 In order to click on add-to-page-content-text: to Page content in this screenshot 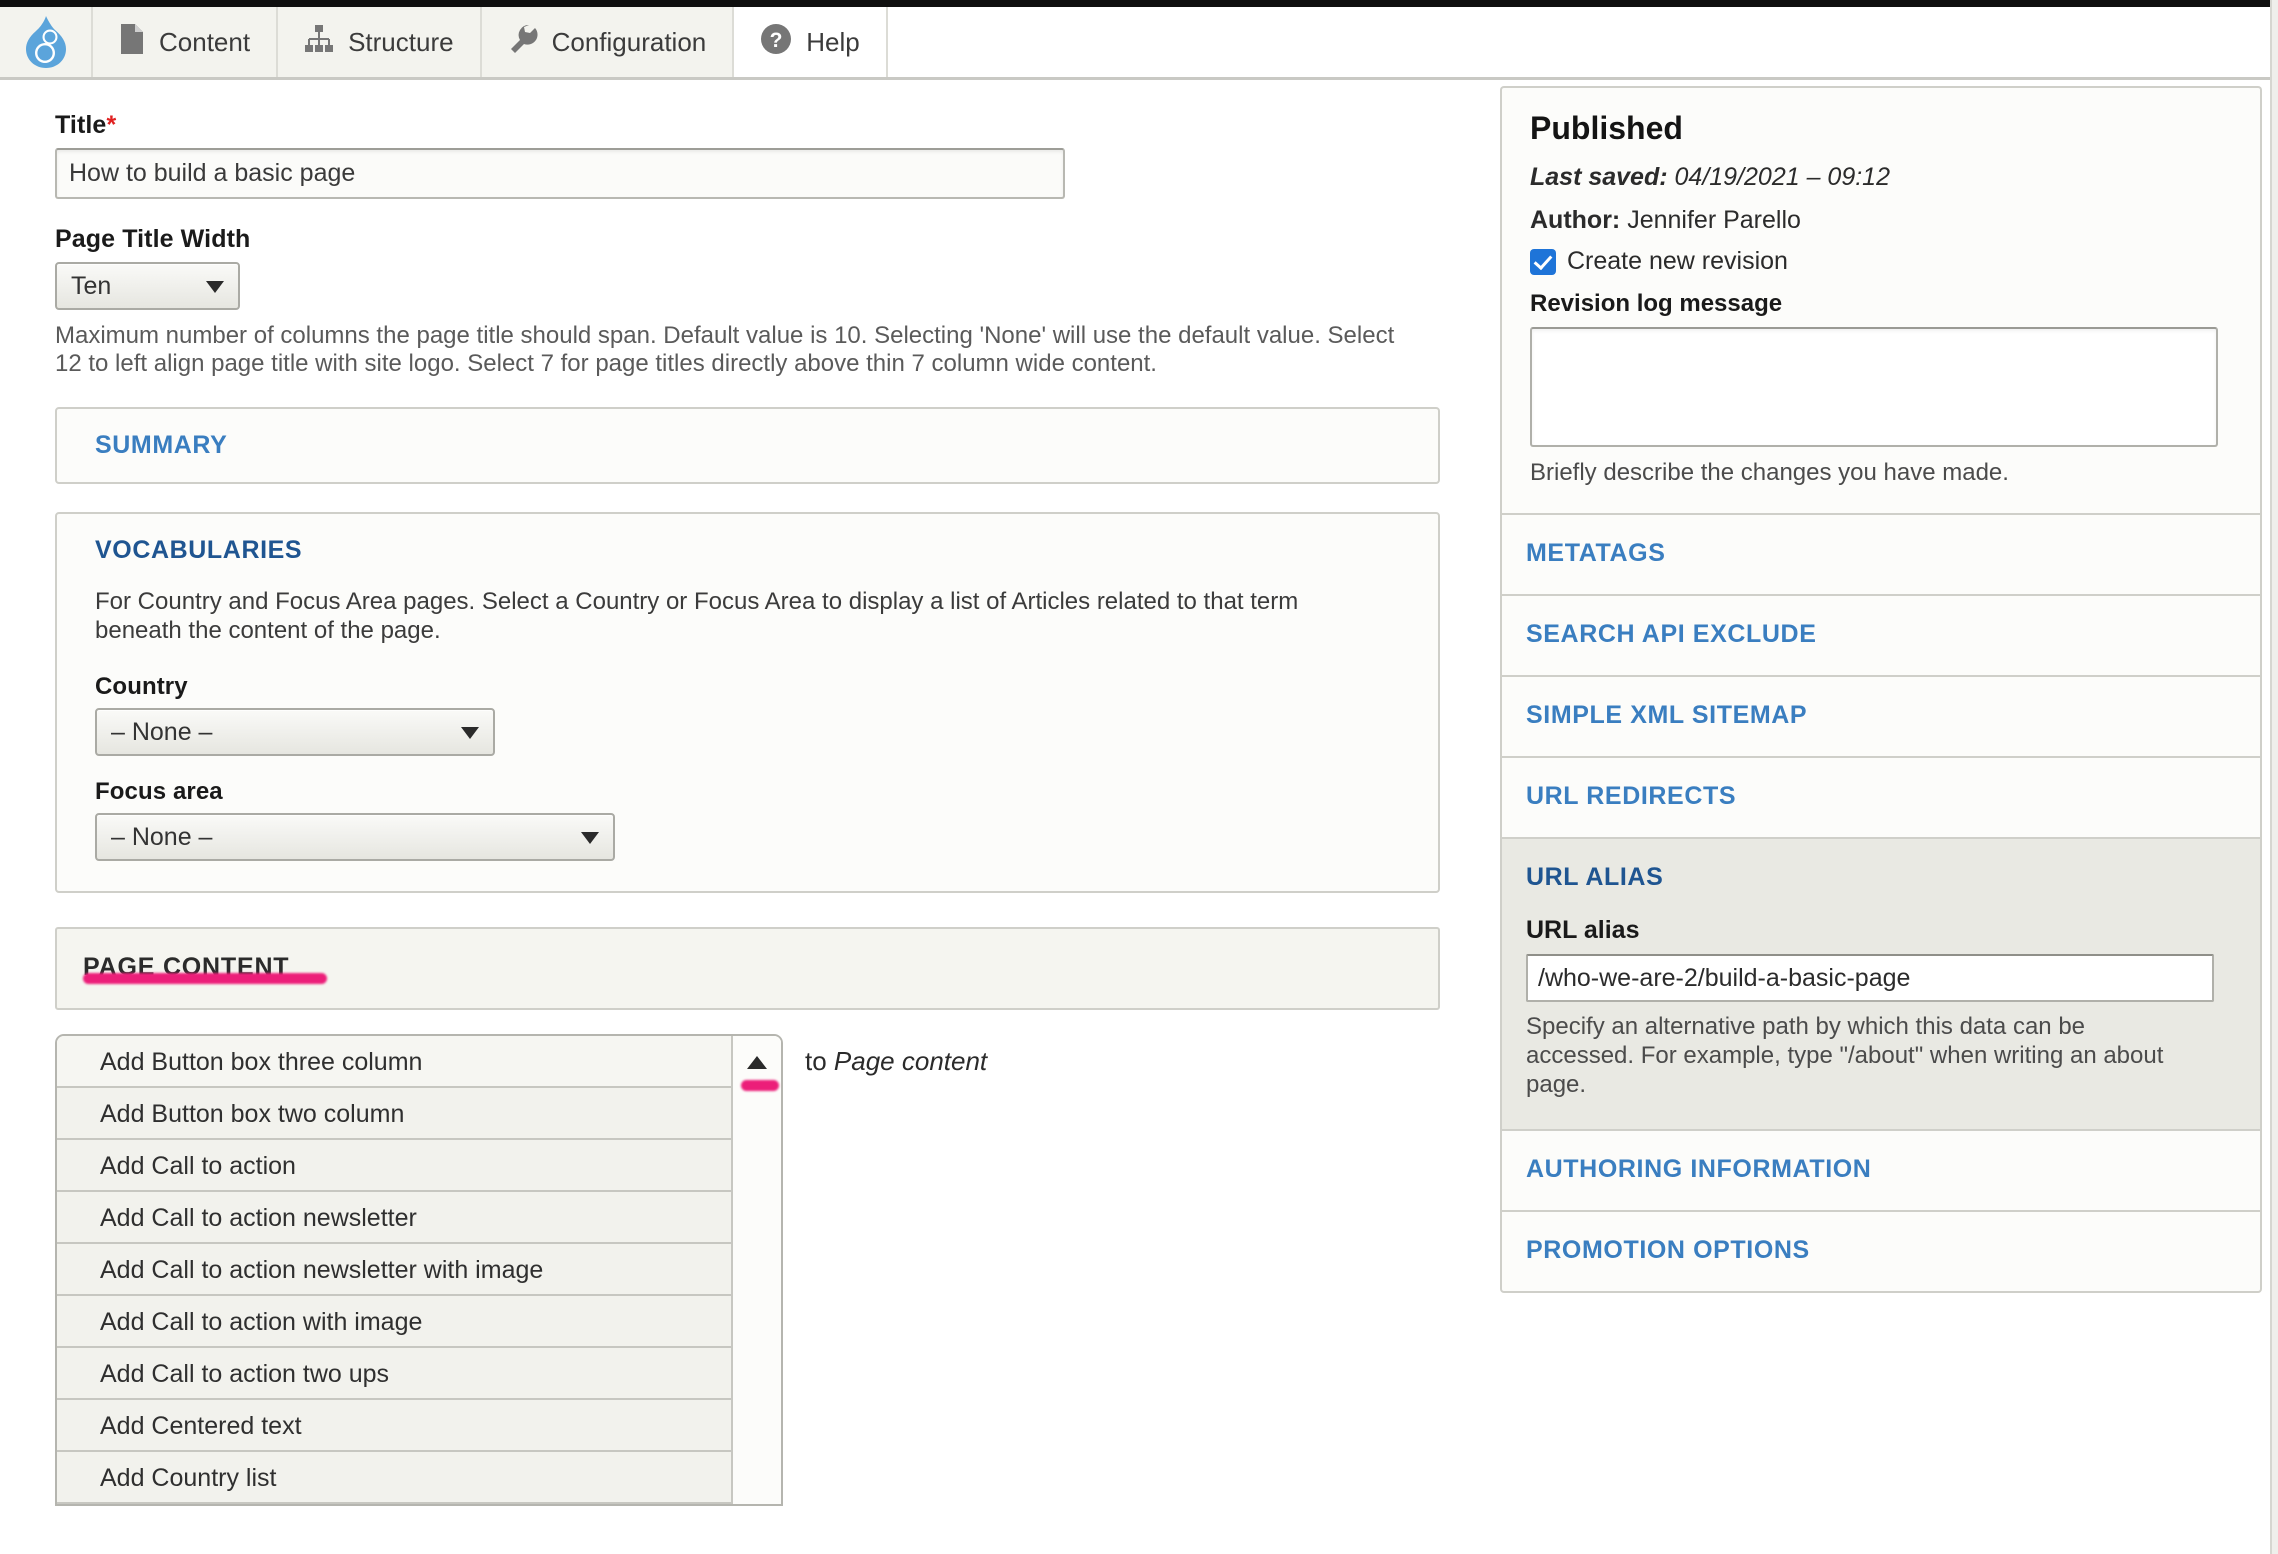, I will do `click(896, 1061)`.